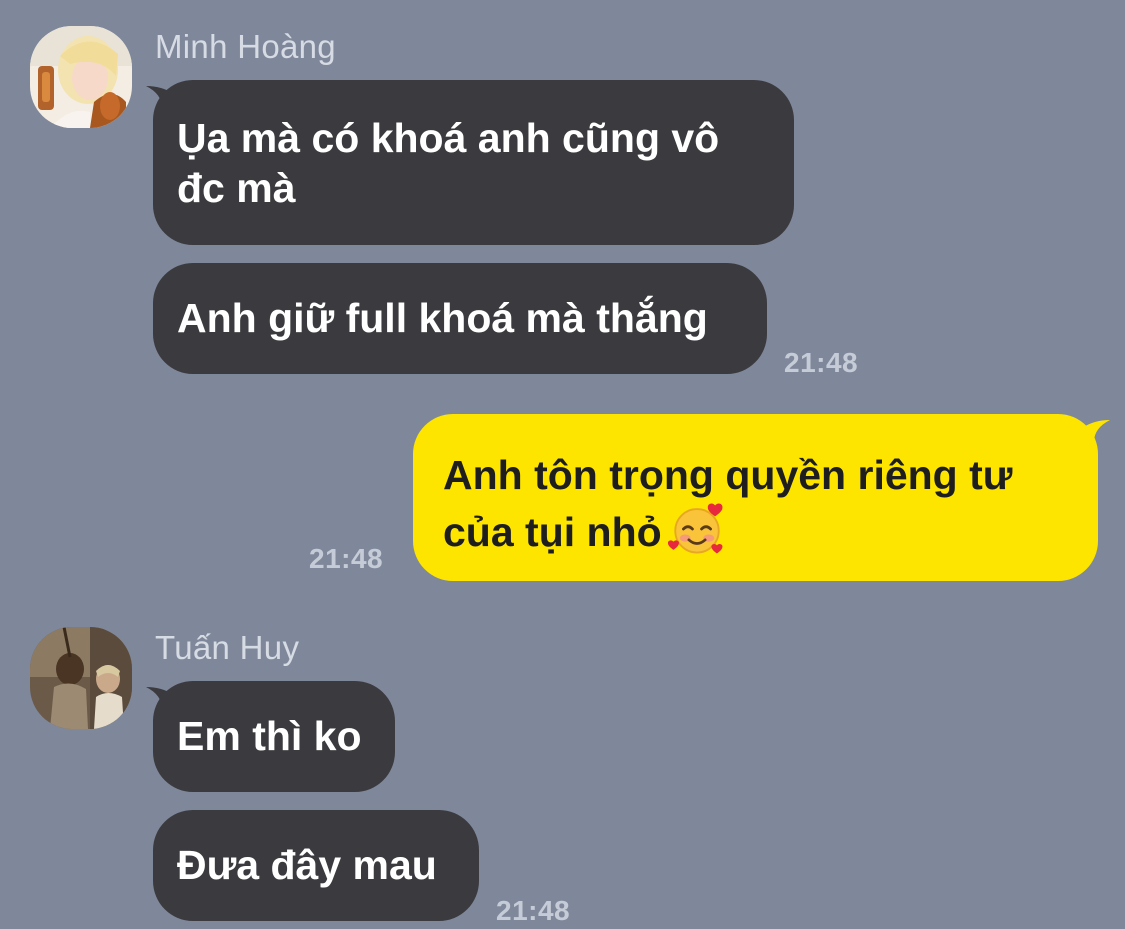  Describe the element at coordinates (245, 46) in the screenshot. I see `sender-name: Minh Hoàng` at that location.